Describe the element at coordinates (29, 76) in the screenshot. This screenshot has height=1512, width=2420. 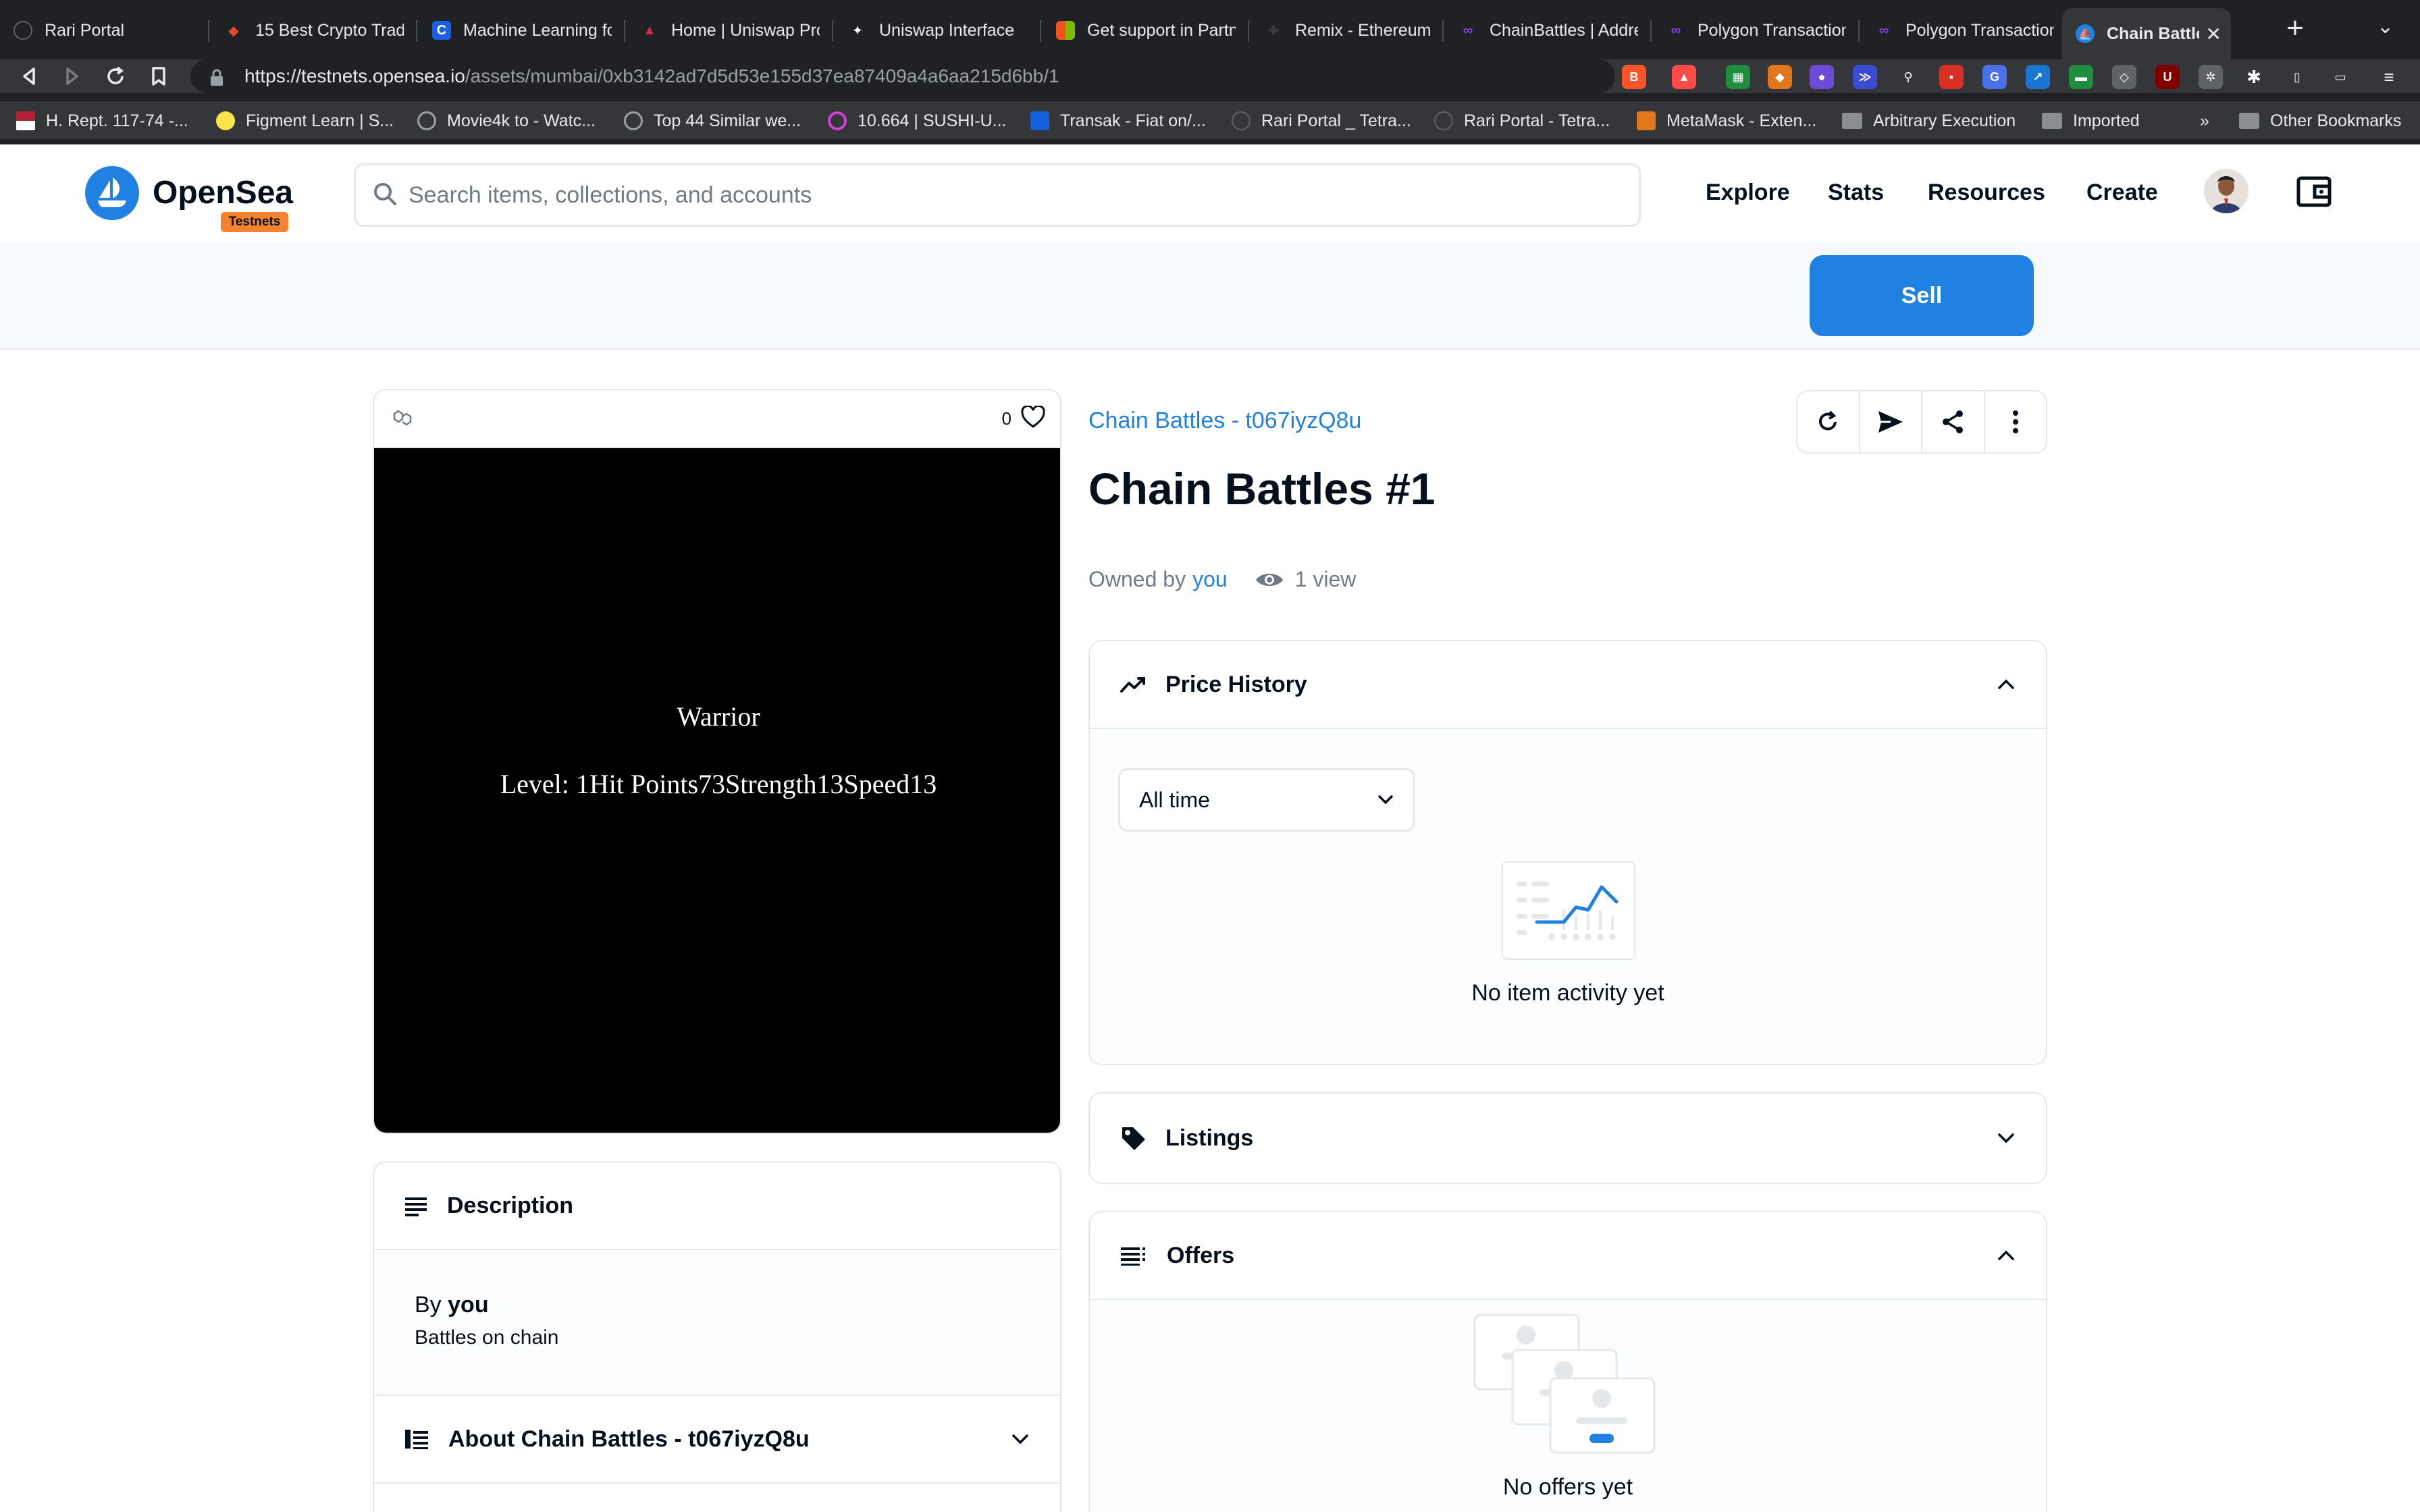
I see `back-button` at that location.